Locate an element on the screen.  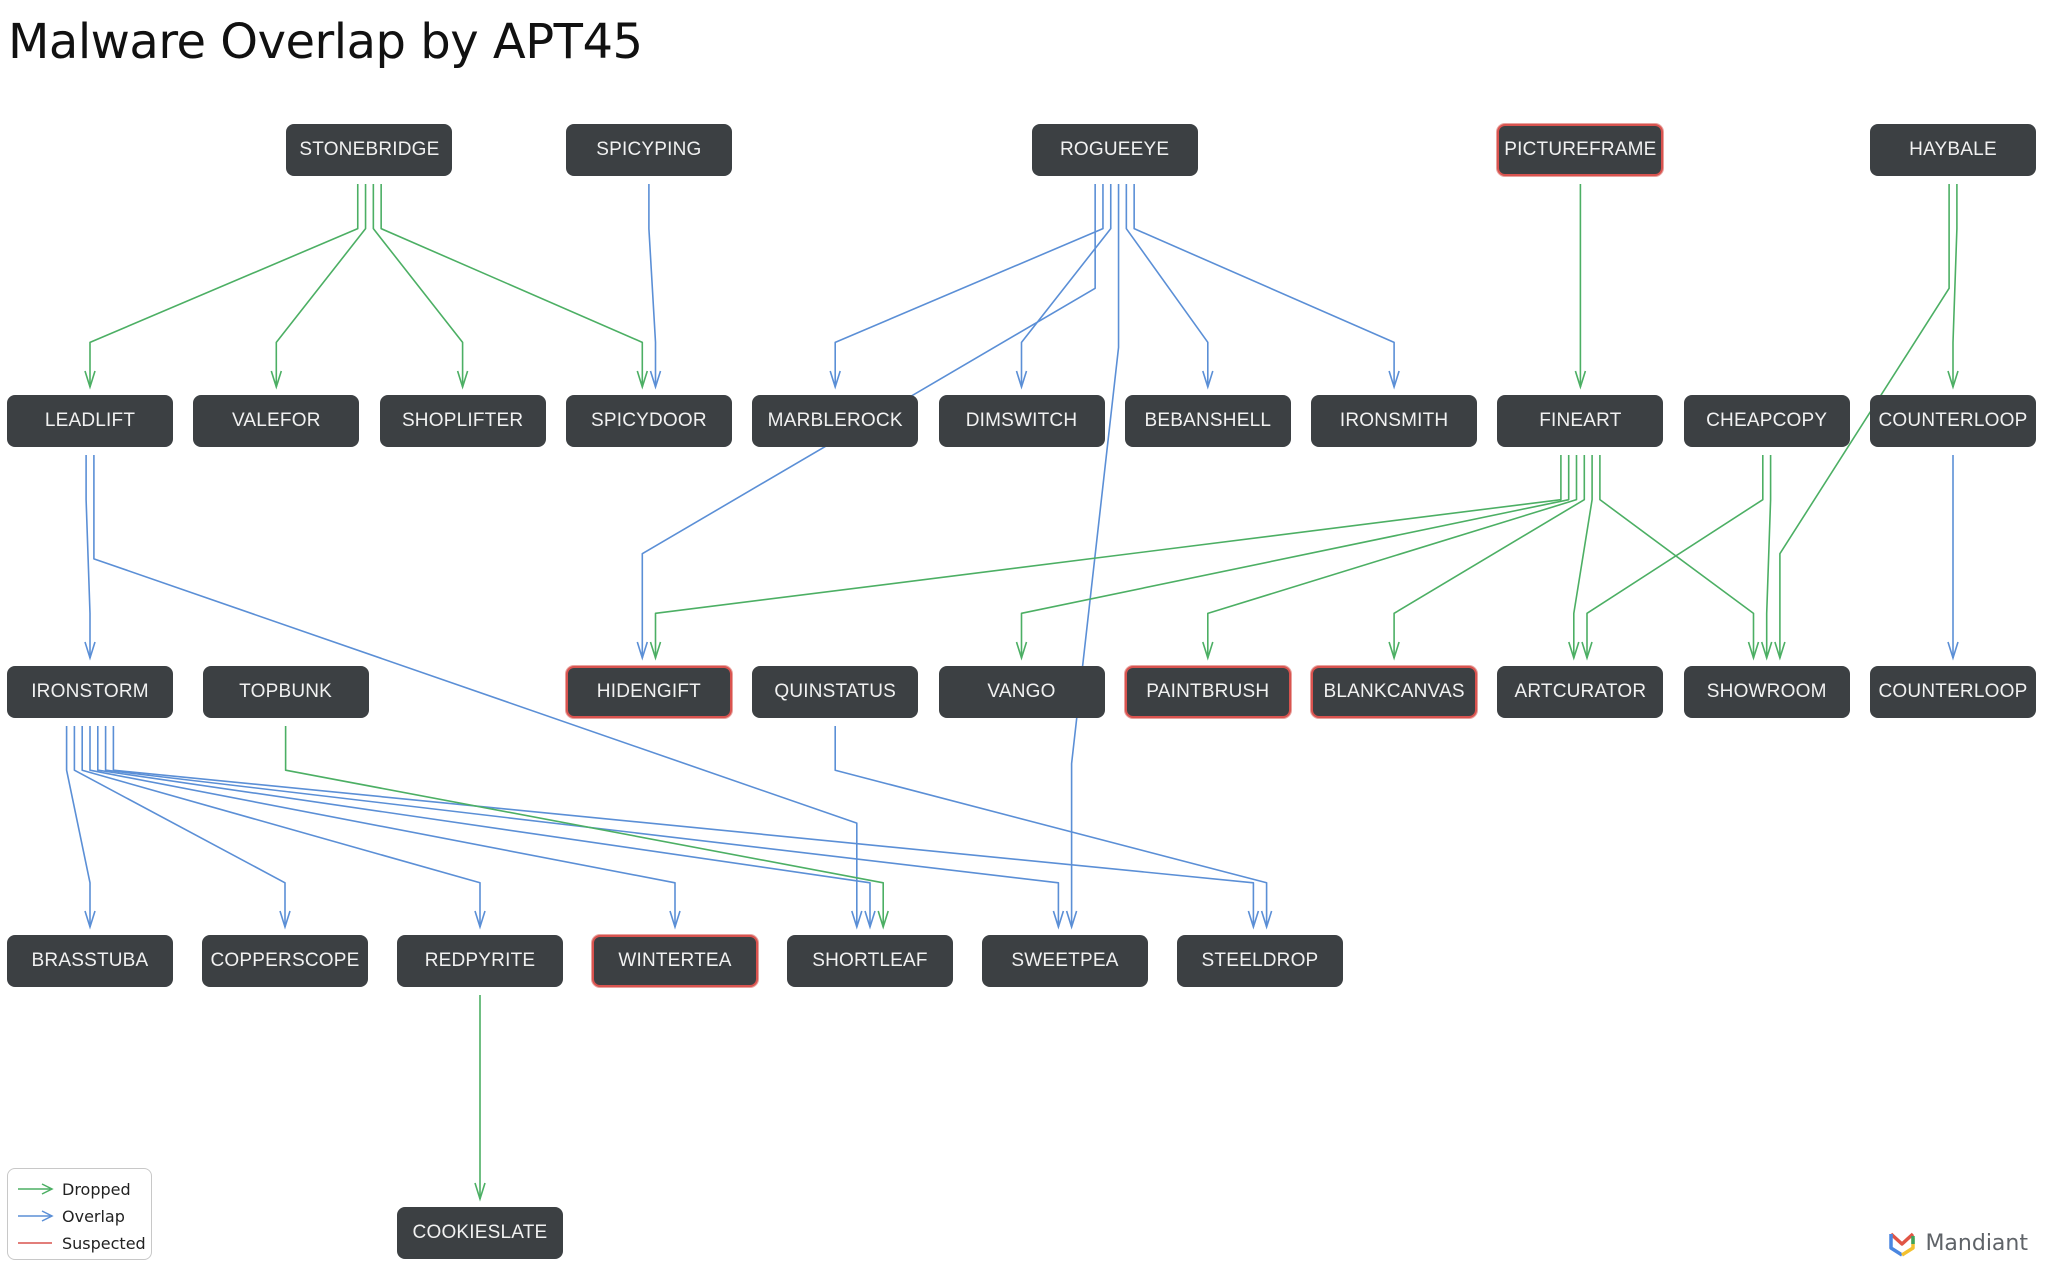
node-label: DIMSWITCH is located at coordinates (1021, 420).